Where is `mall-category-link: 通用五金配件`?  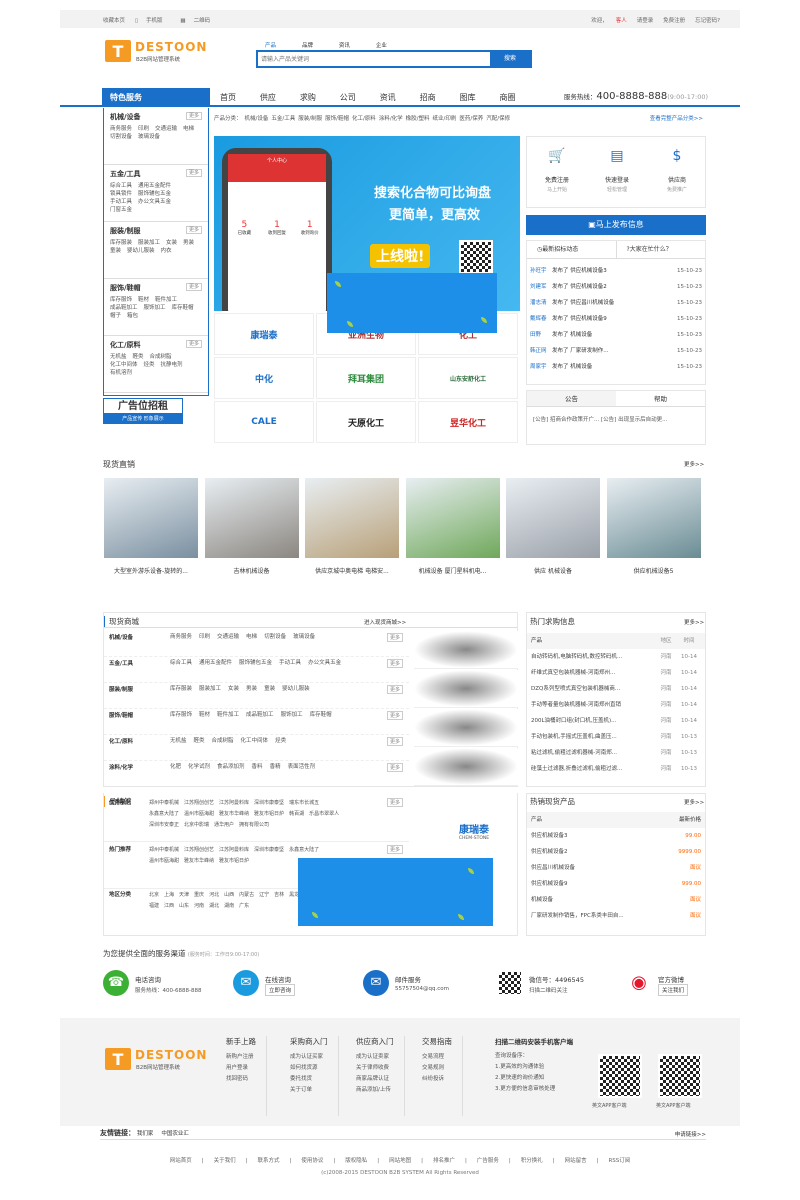
mall-category-link: 通用五金配件 is located at coordinates (215, 663).